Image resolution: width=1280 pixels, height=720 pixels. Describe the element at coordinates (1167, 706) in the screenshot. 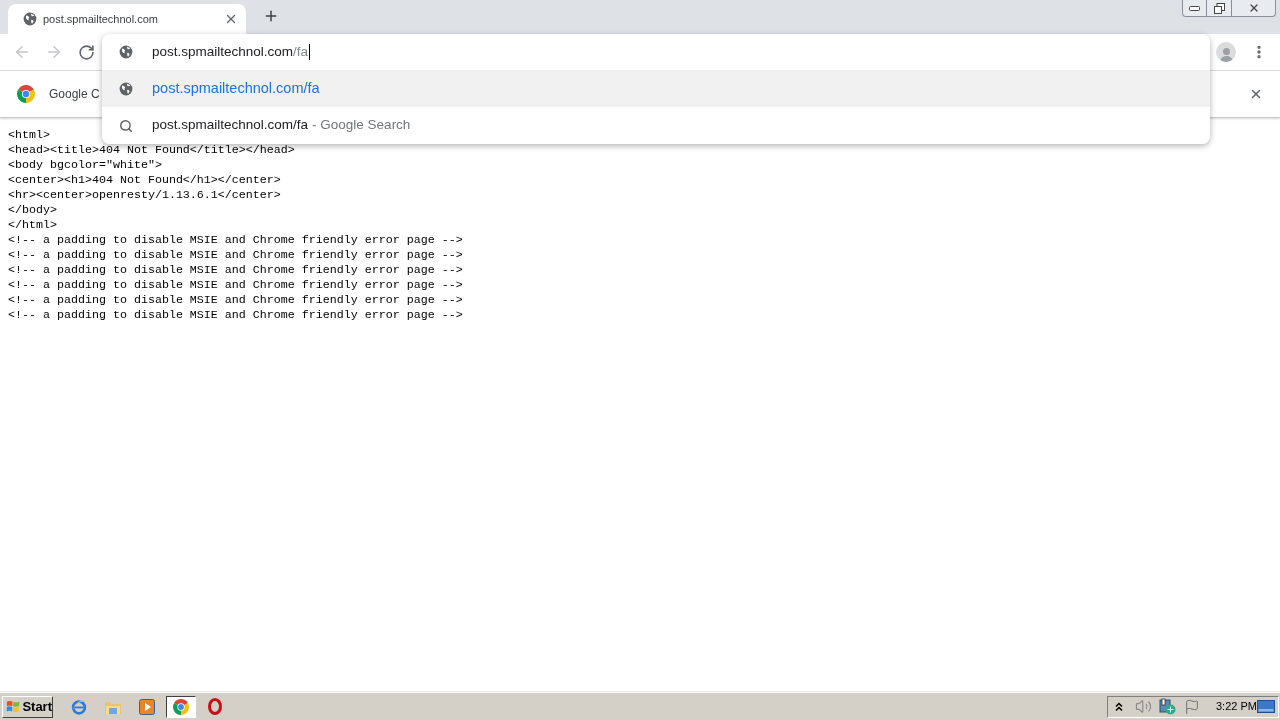

I see `network-icon` at that location.